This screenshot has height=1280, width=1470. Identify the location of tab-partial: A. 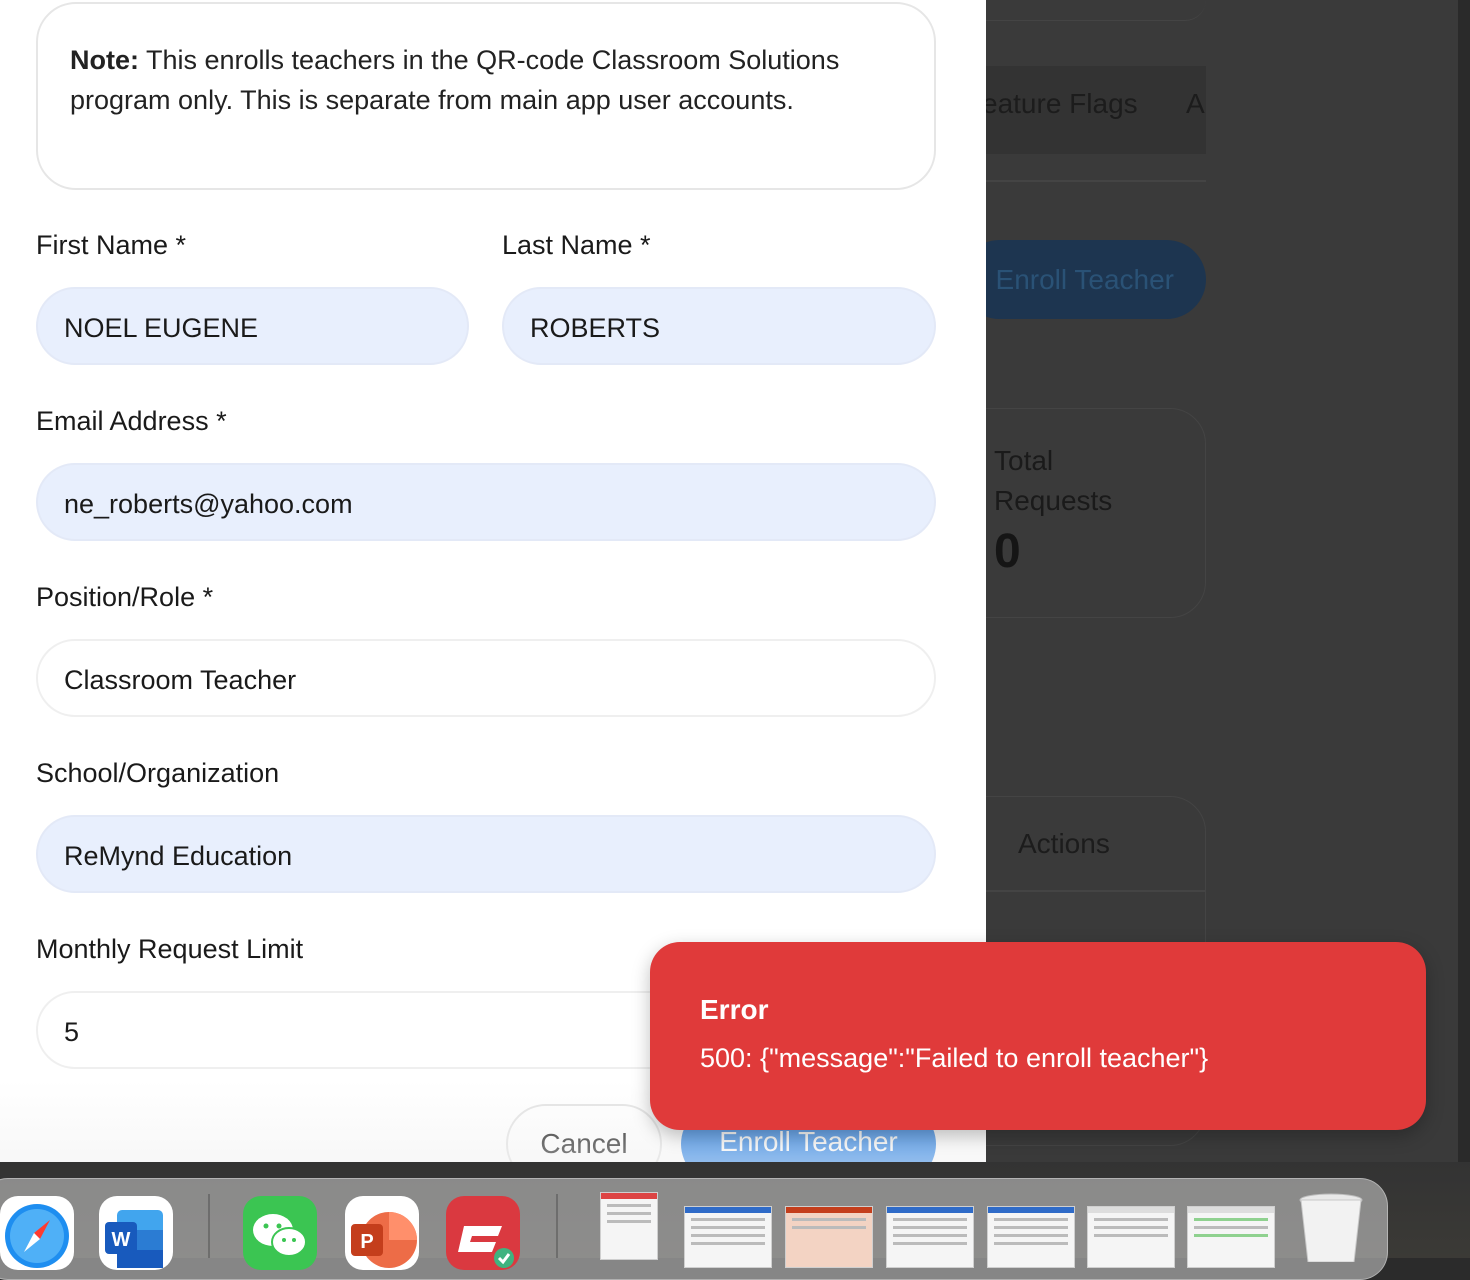
(1195, 103).